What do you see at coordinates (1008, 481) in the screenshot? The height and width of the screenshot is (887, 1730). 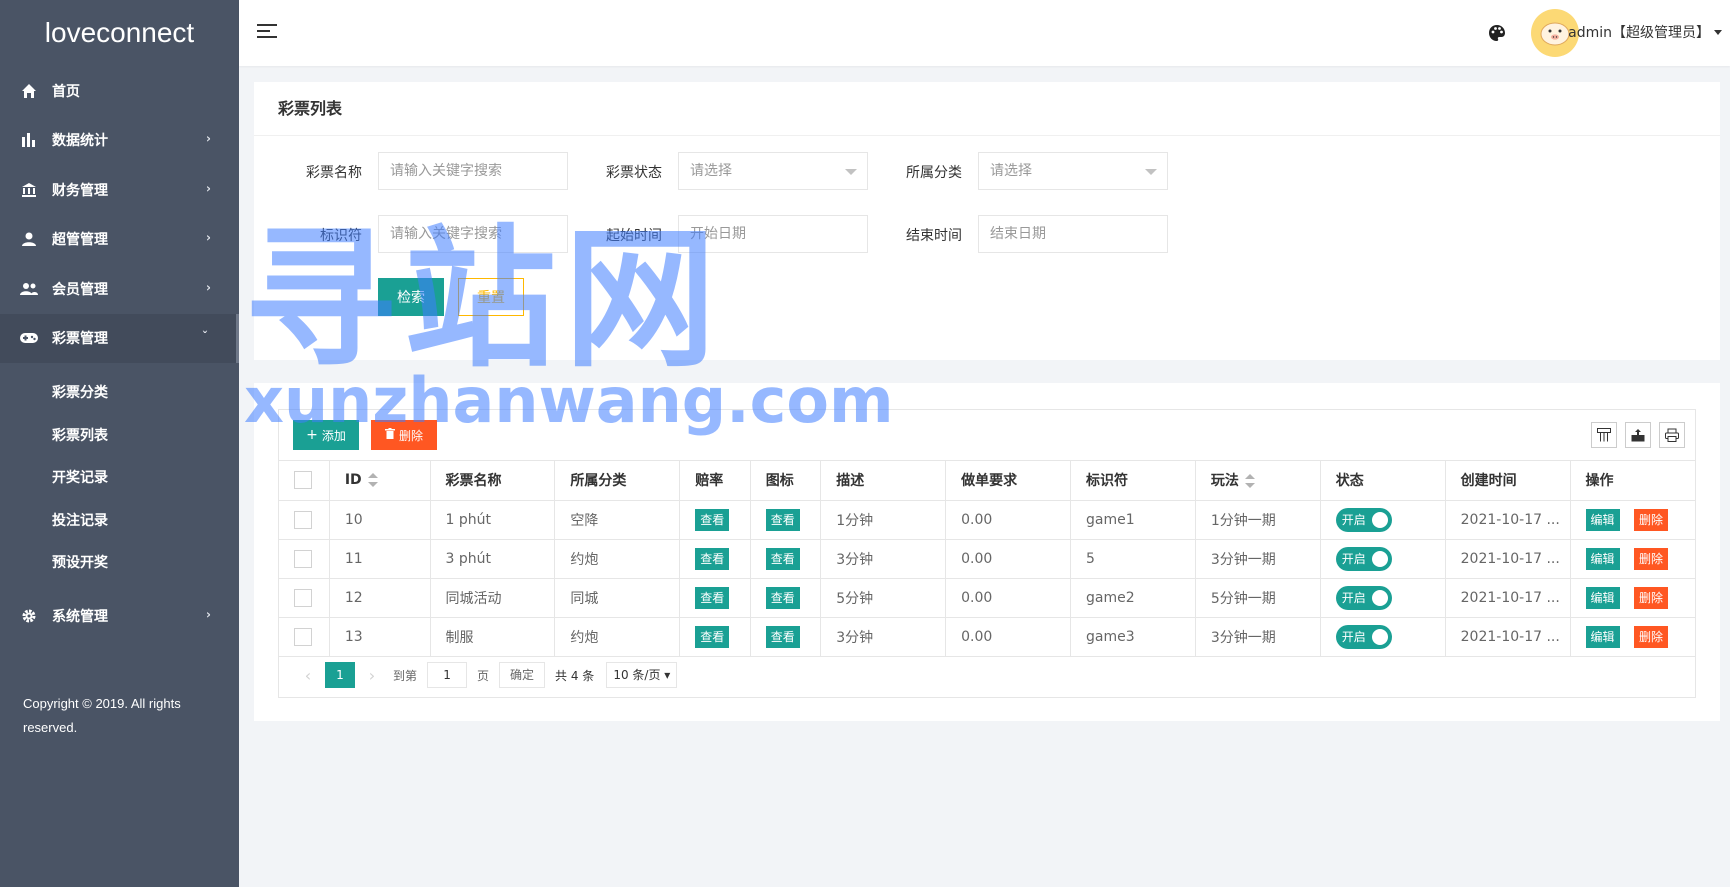 I see `col-header-requirement: 做单要求` at bounding box center [1008, 481].